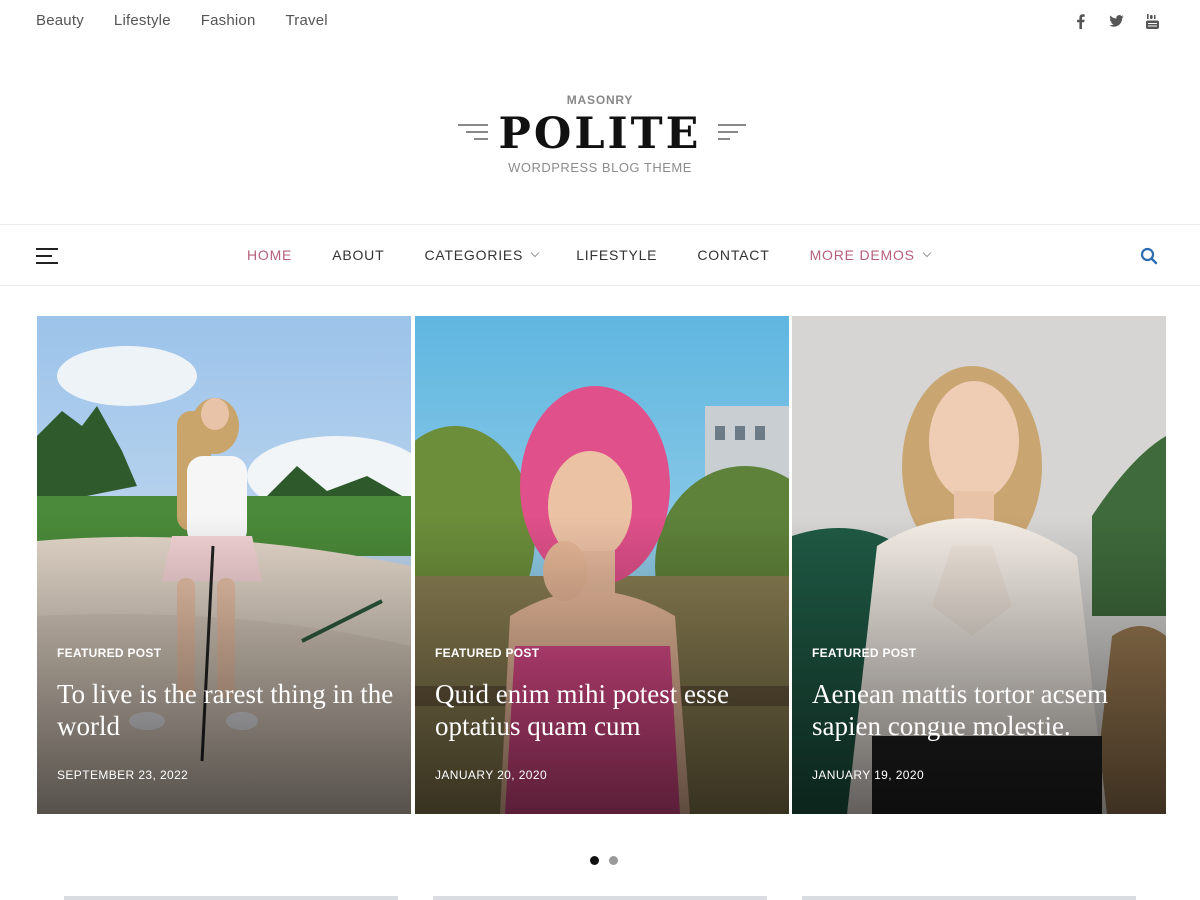 The image size is (1200, 900). I want to click on nav-item-categories: CATEGORIES, so click(482, 255).